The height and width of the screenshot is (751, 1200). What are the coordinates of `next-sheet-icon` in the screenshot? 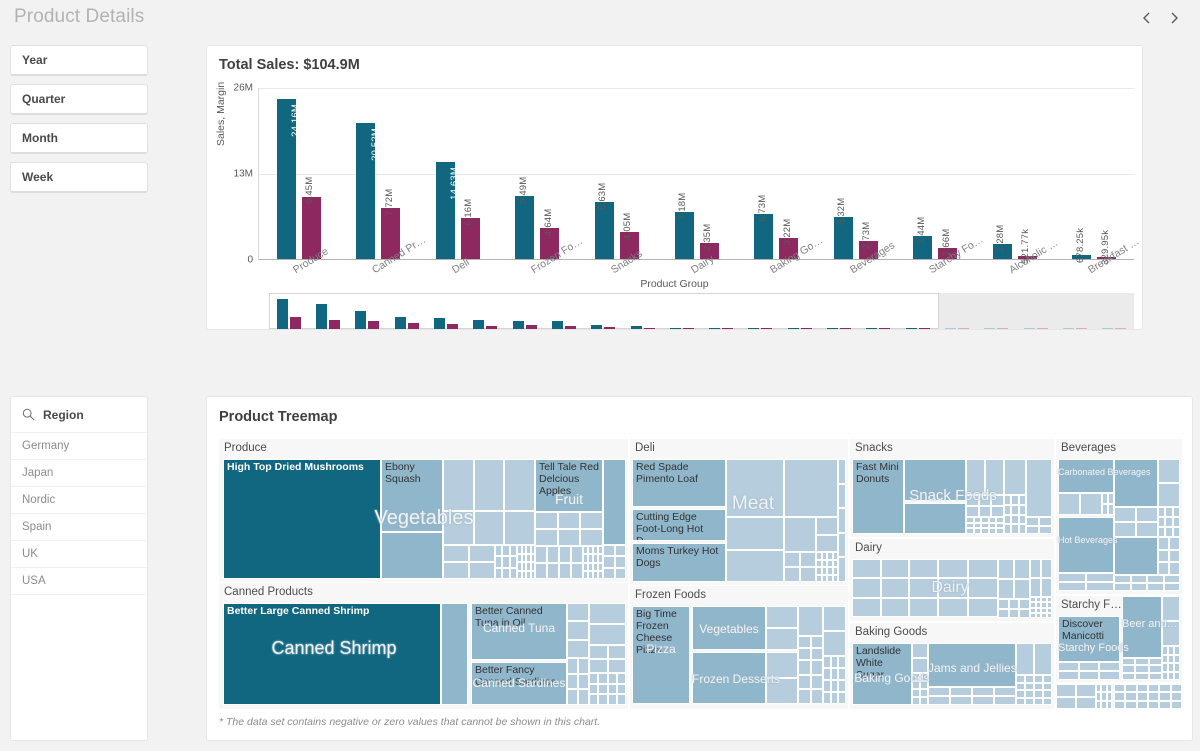 It's located at (1174, 18).